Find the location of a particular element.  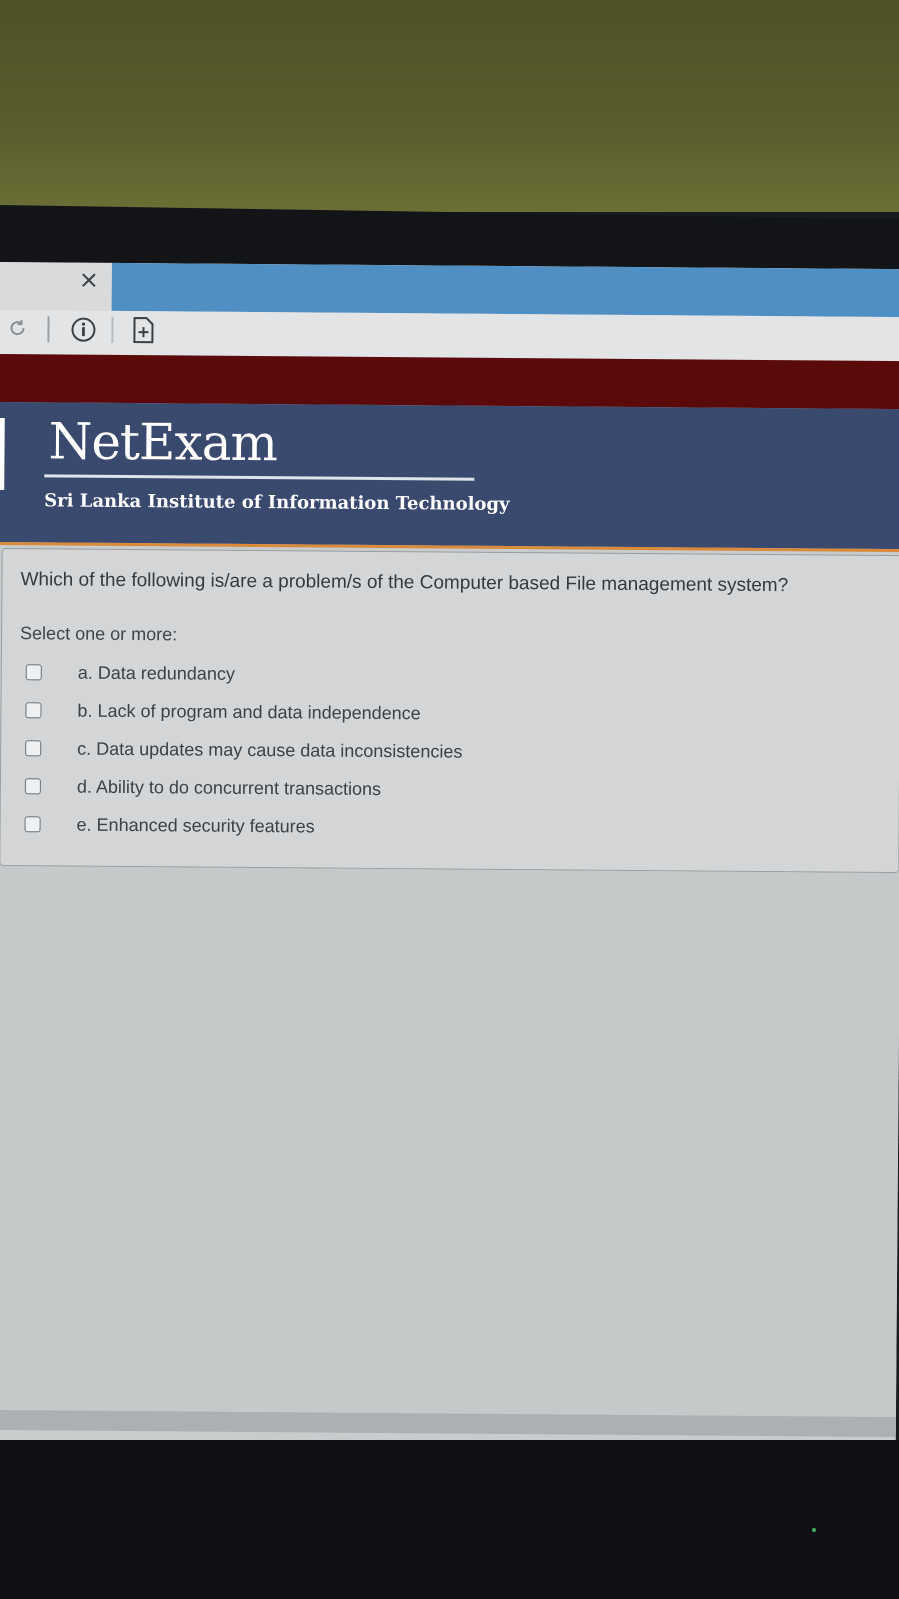

answer-prompt: Select one or more: is located at coordinates (99, 634).